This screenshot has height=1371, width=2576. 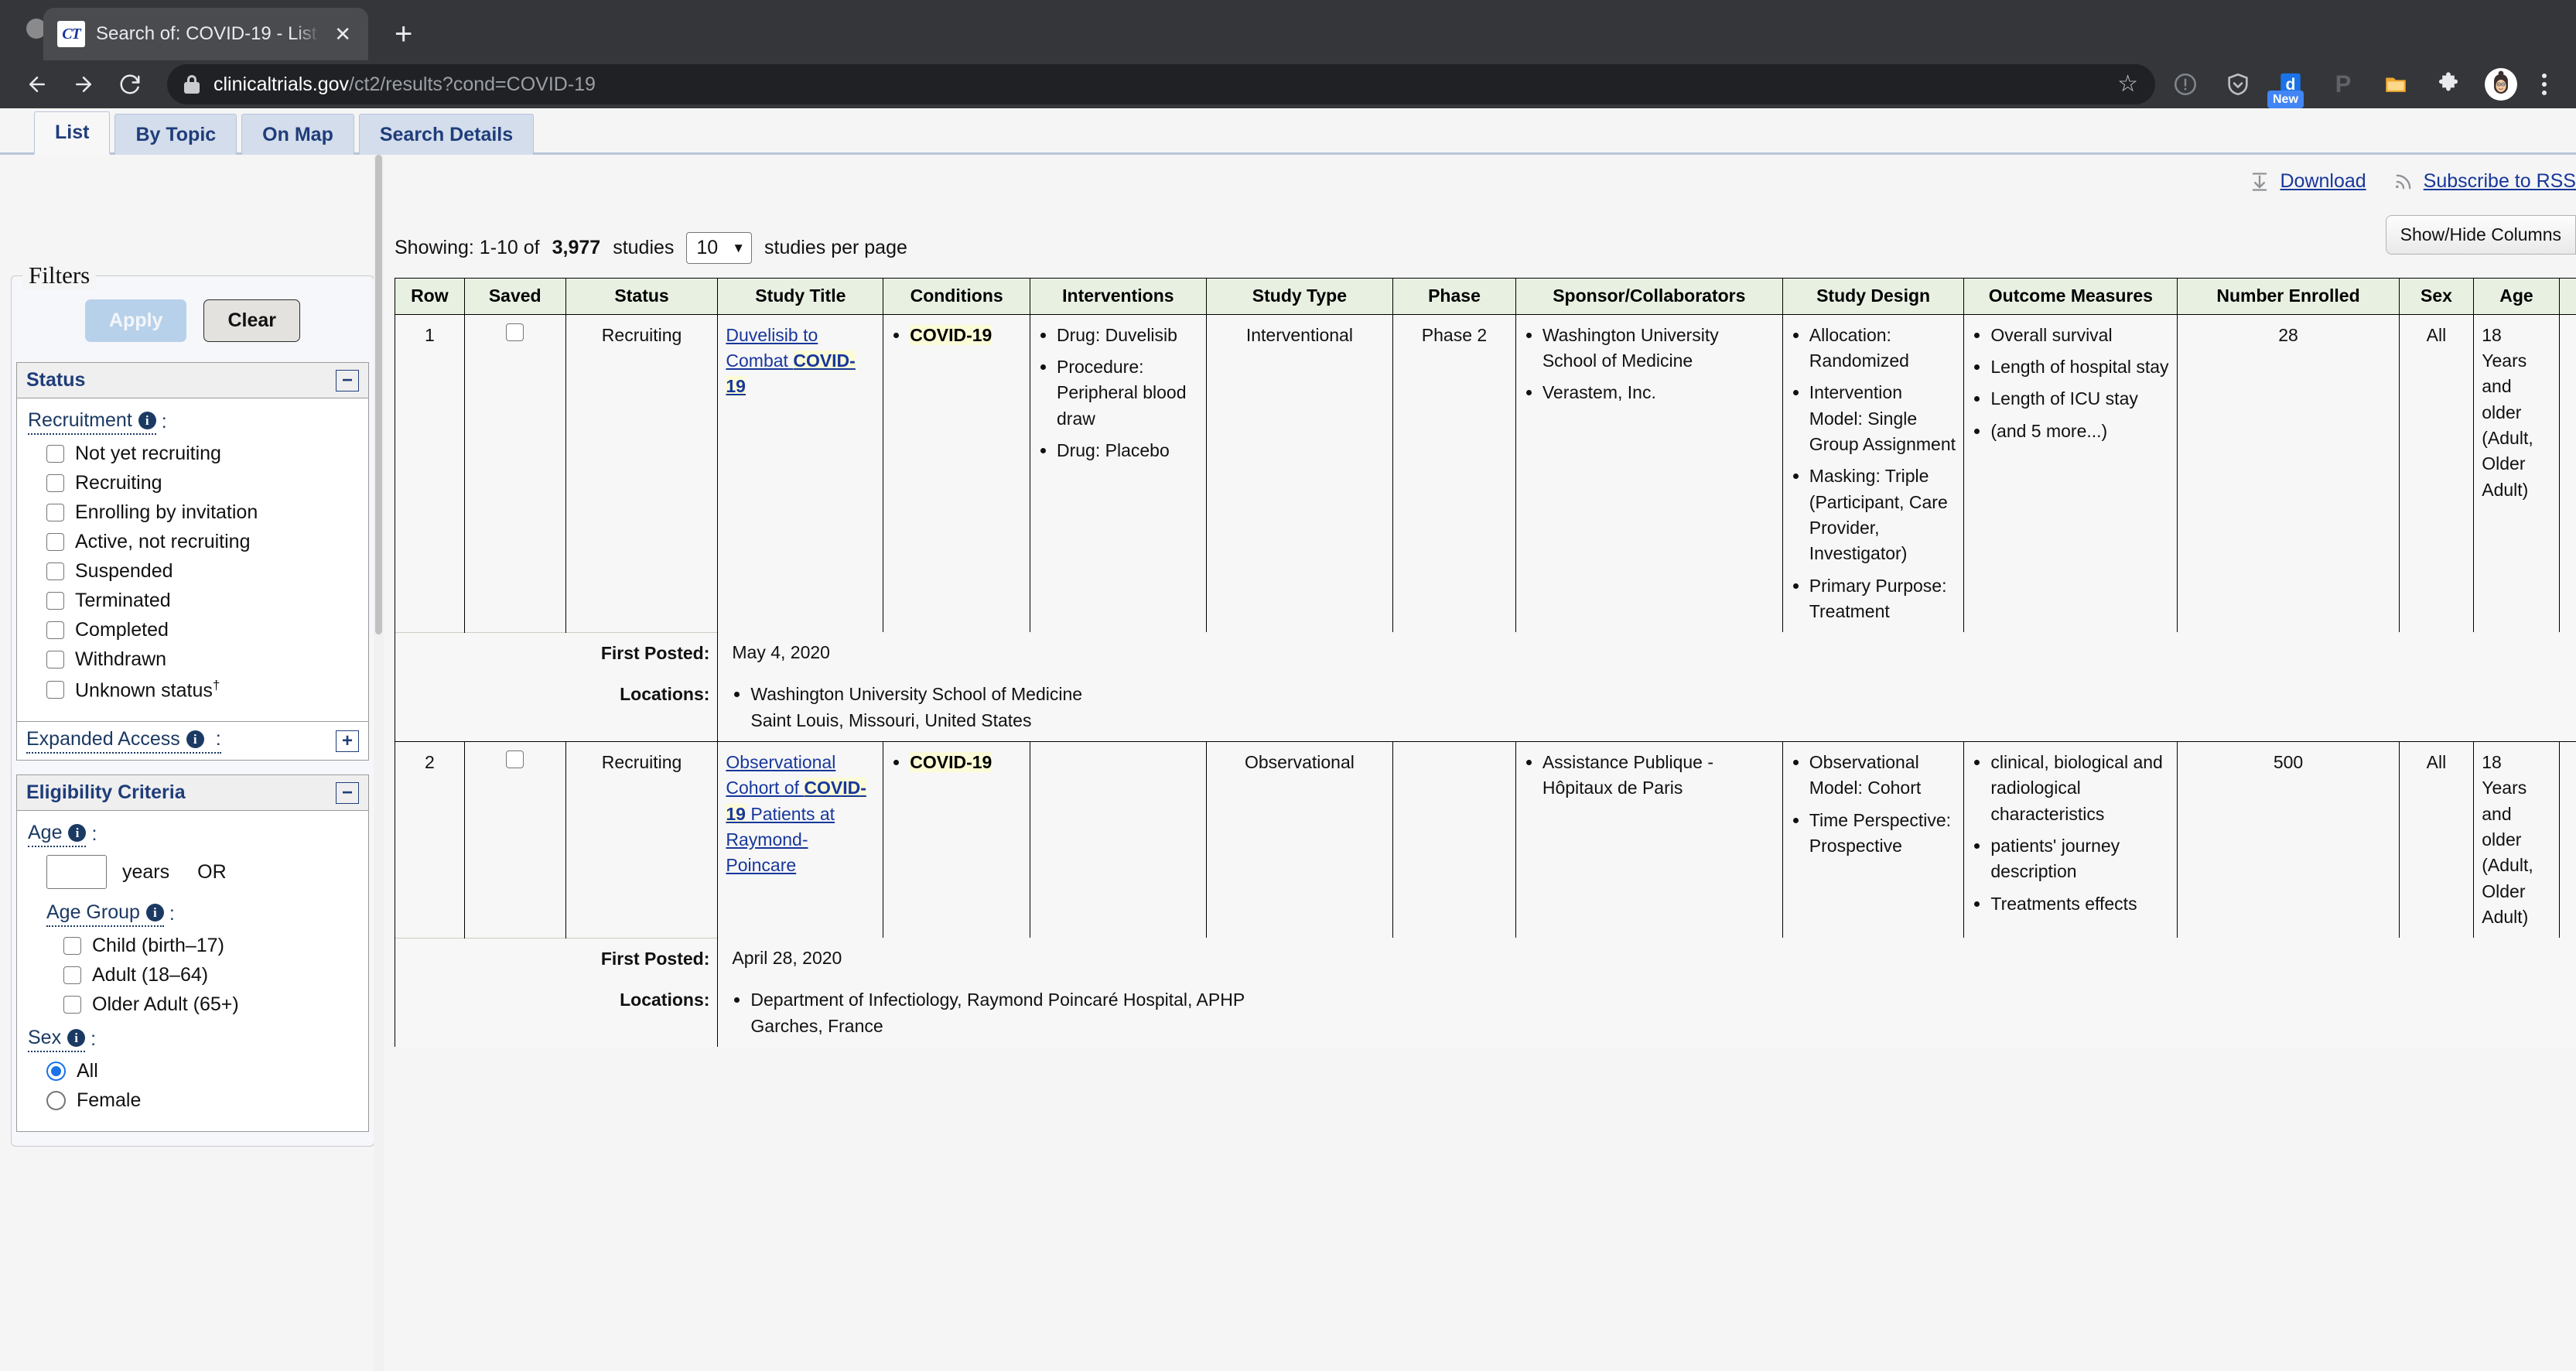 What do you see at coordinates (210, 946) in the screenshot?
I see `checkbox-child: Child (birth–17)` at bounding box center [210, 946].